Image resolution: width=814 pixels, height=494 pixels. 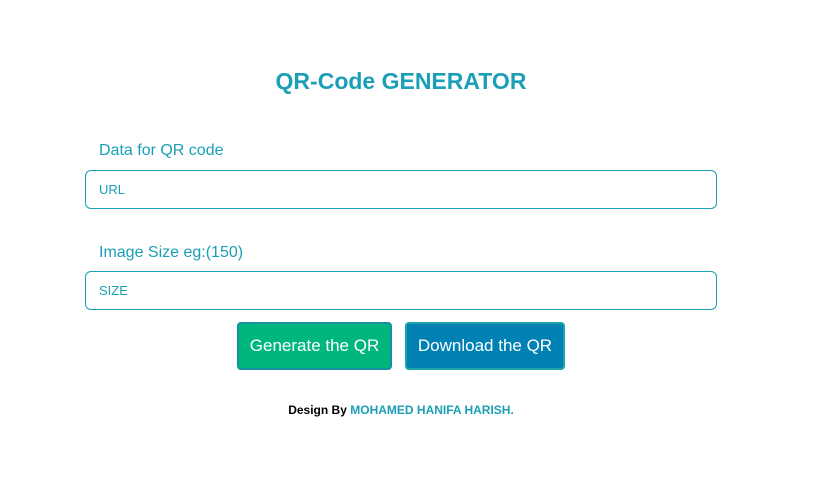 What do you see at coordinates (401, 81) in the screenshot?
I see `page-title: QR-Code GENERATOR` at bounding box center [401, 81].